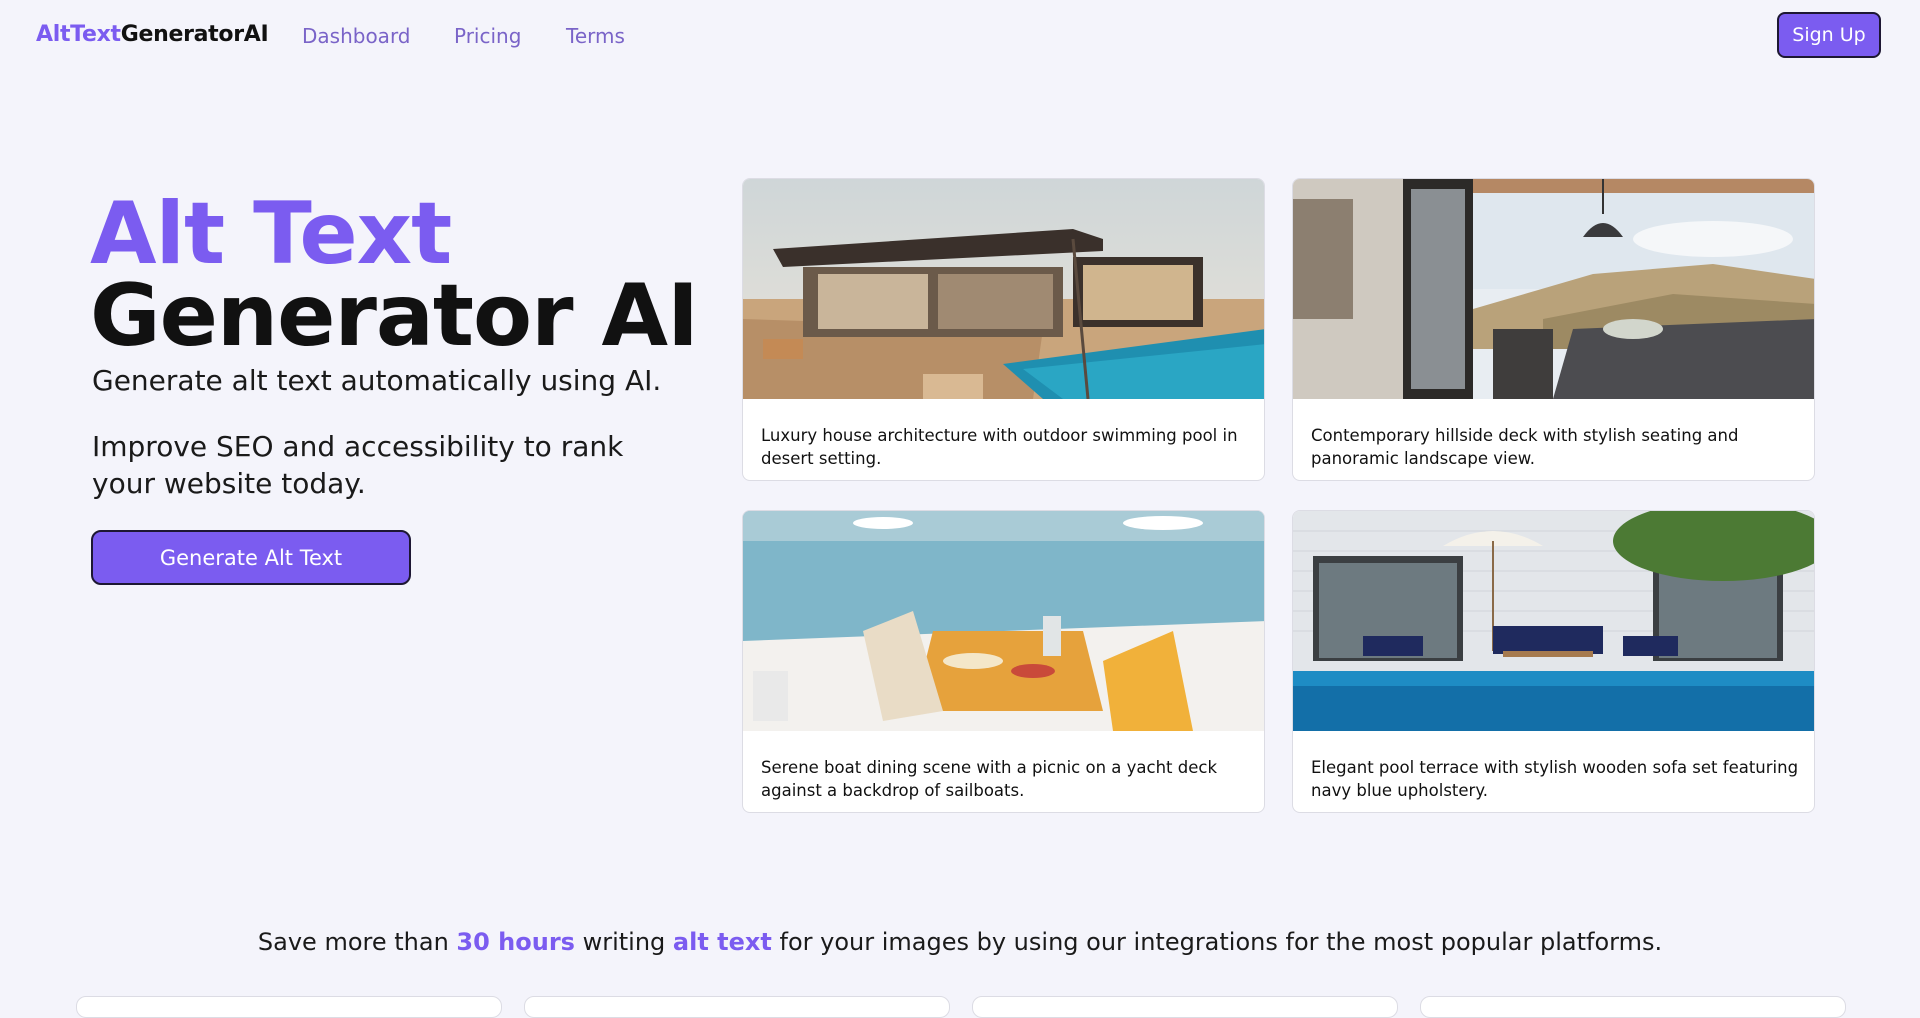 Image resolution: width=1920 pixels, height=1018 pixels. I want to click on logo-part-generatorai: GeneratorAI, so click(194, 34).